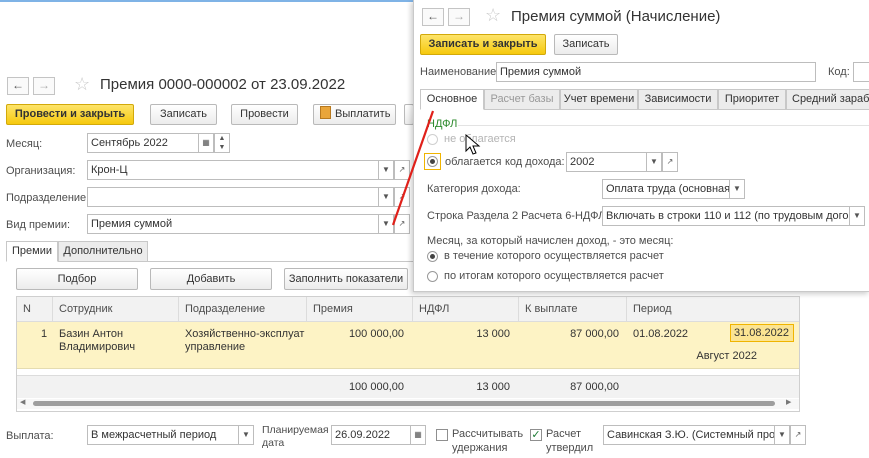 This screenshot has width=869, height=458. I want to click on approved-label-1: Расчет, so click(563, 434).